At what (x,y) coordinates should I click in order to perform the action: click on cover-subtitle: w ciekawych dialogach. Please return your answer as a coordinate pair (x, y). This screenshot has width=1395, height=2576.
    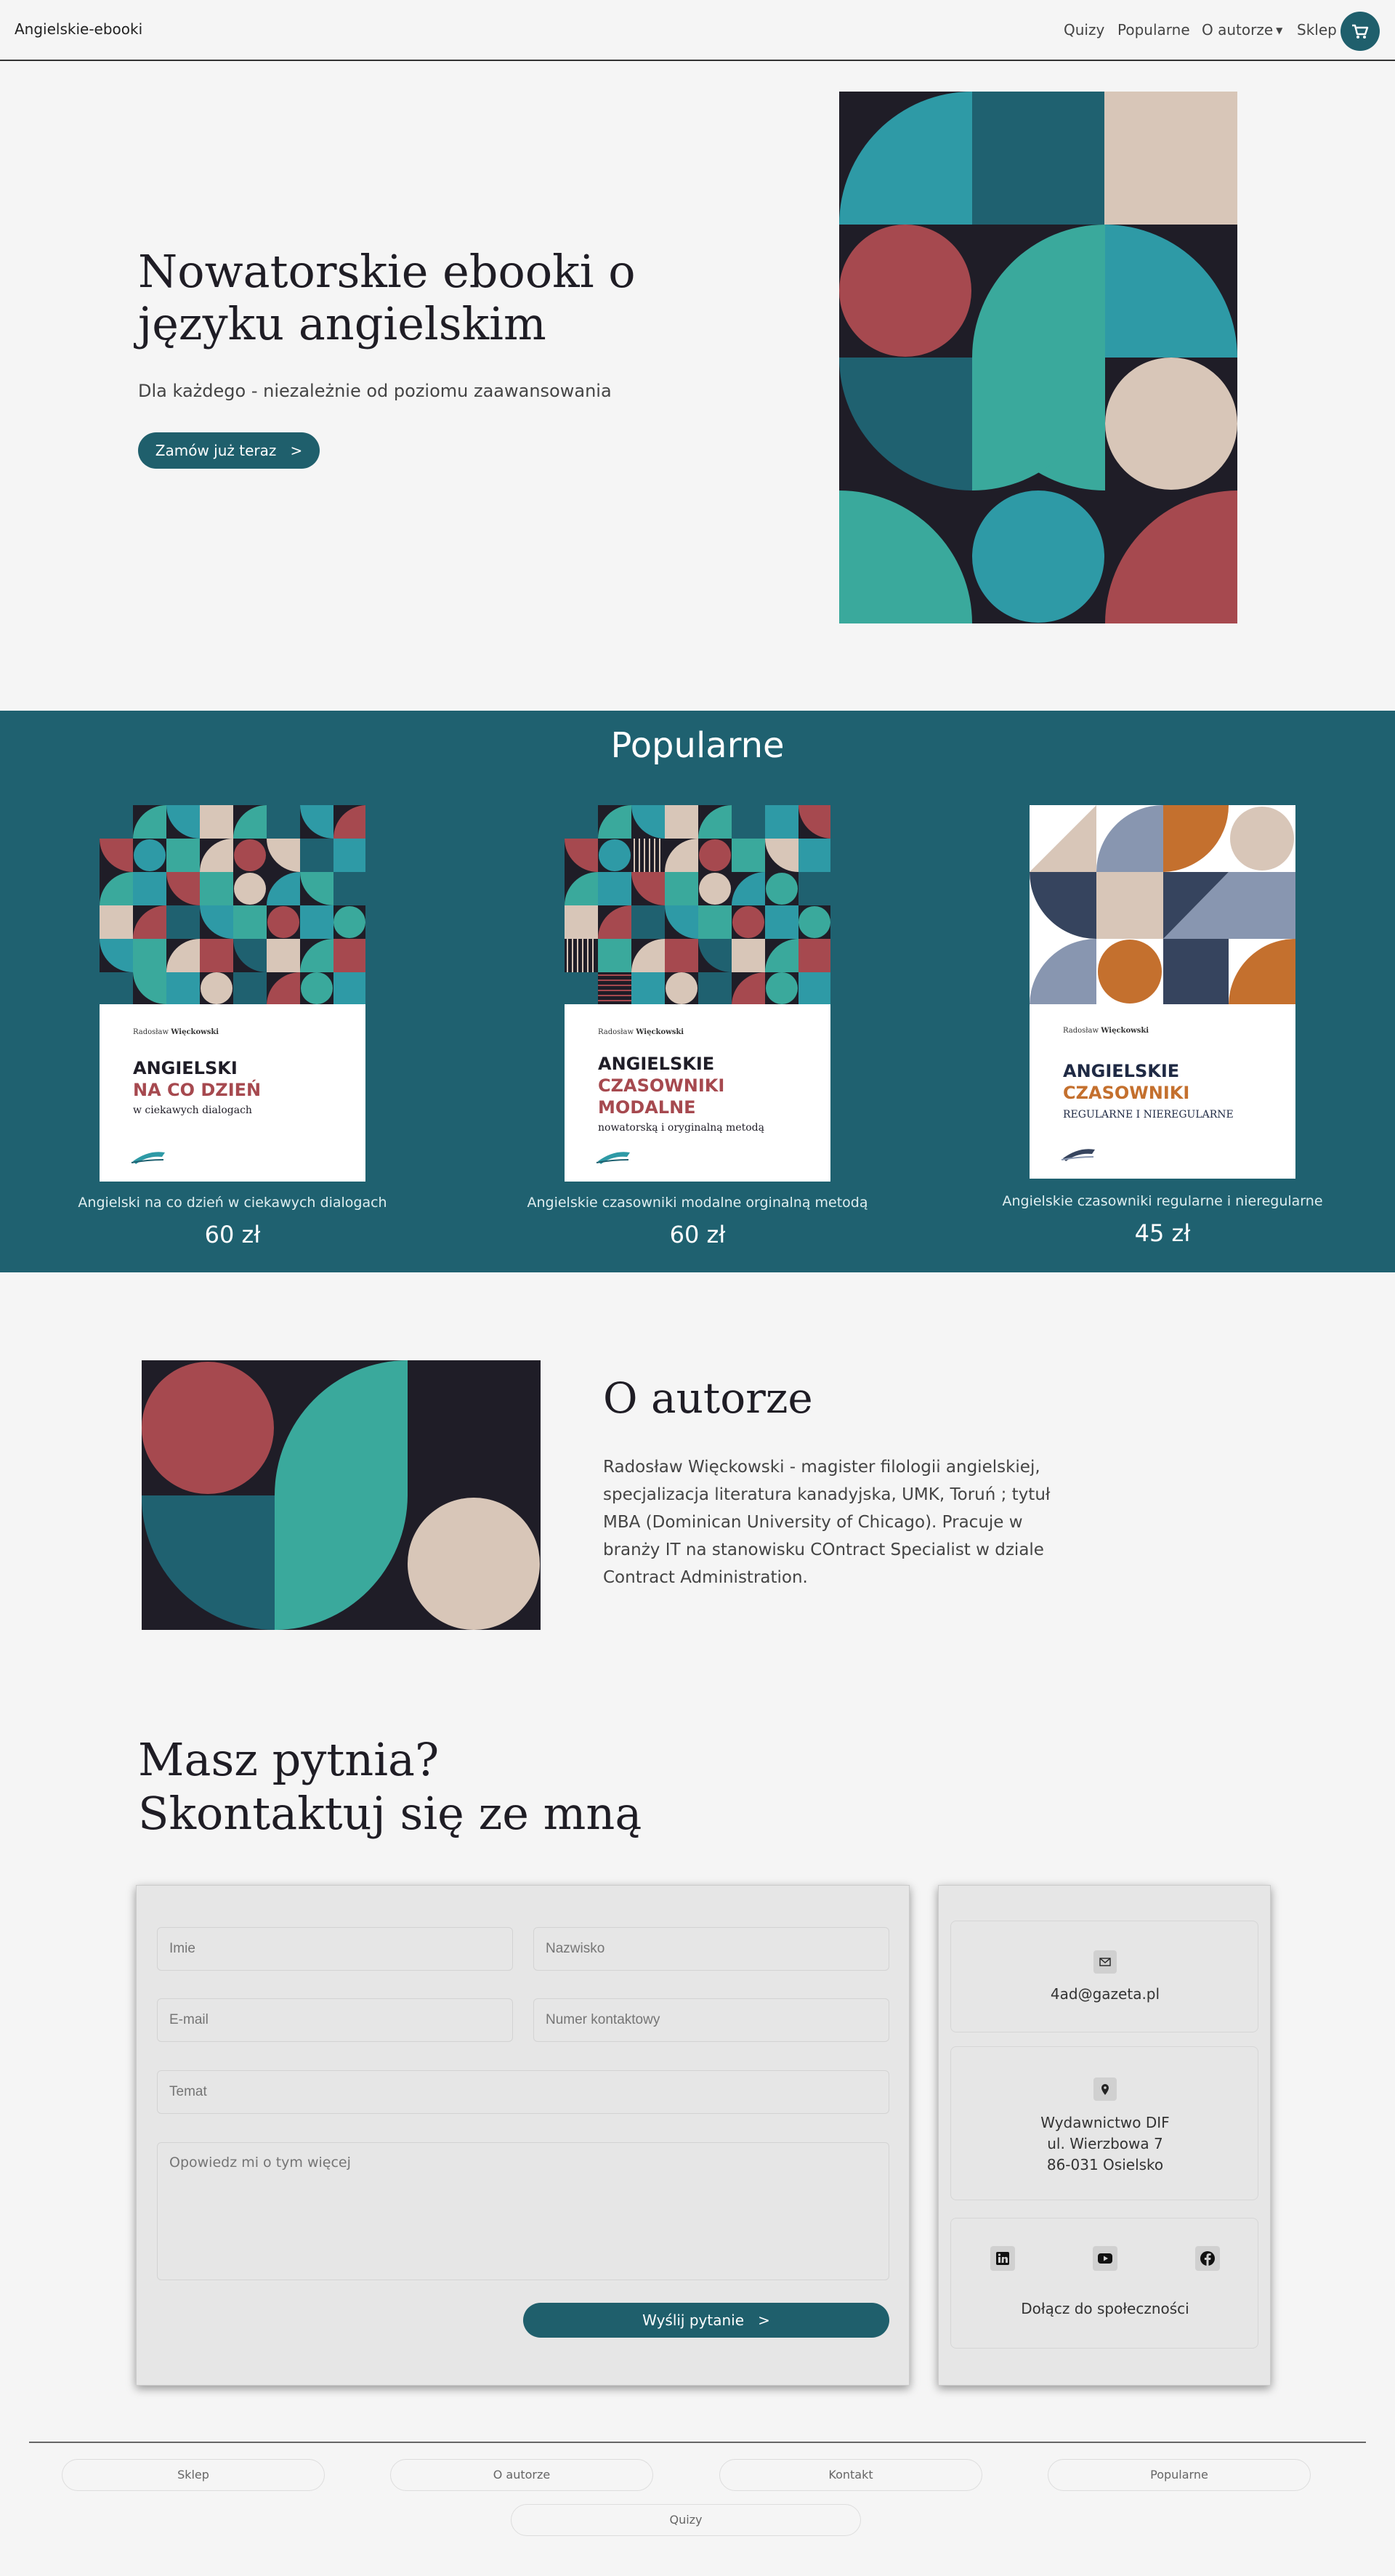
    Looking at the image, I should click on (193, 1111).